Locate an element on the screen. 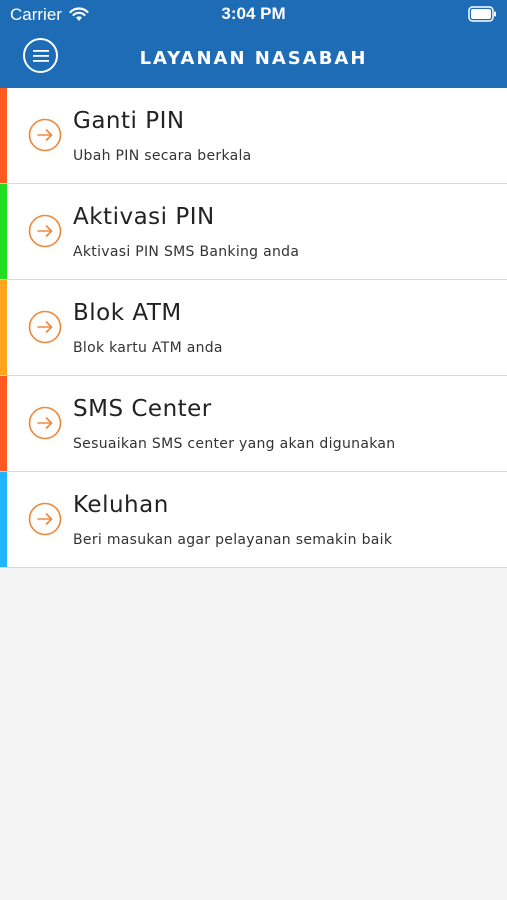  item-title: Keluhan is located at coordinates (121, 505).